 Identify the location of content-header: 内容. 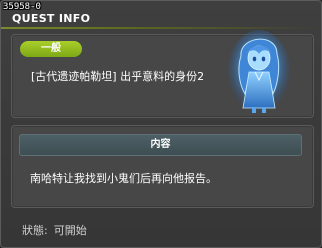
(160, 145).